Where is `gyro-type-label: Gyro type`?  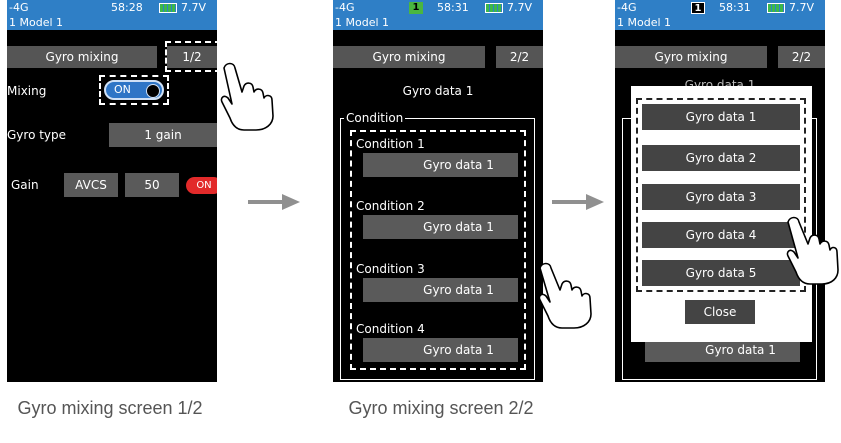 gyro-type-label: Gyro type is located at coordinates (37, 135).